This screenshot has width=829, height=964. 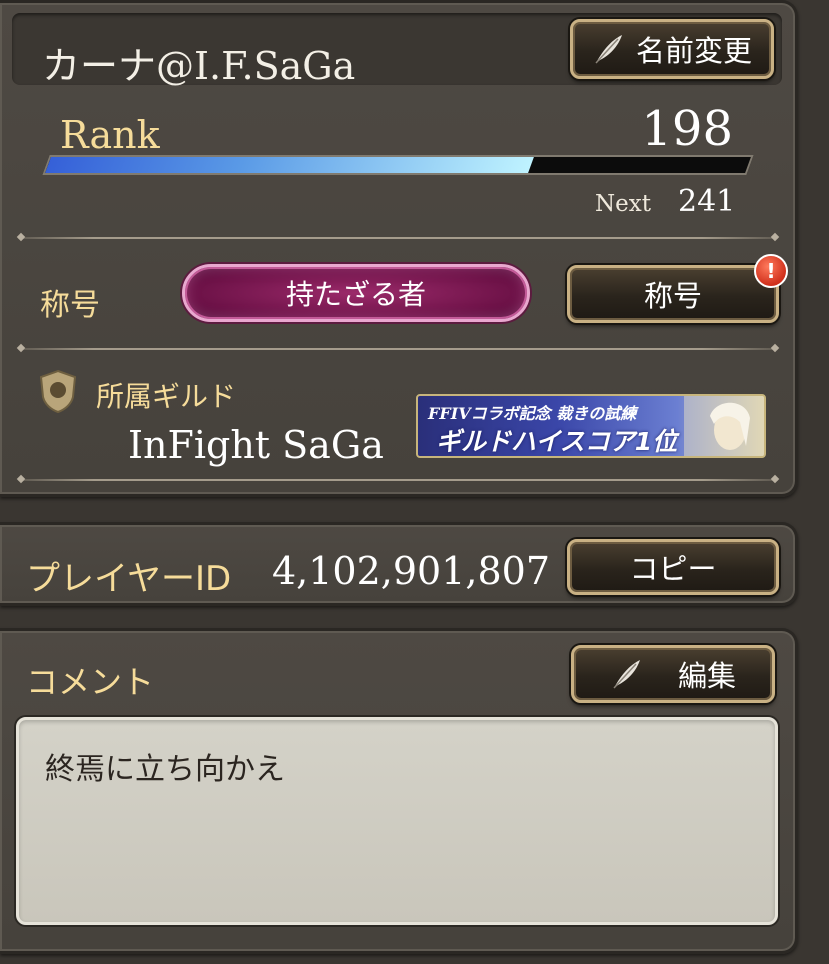 What do you see at coordinates (673, 674) in the screenshot?
I see `edit-comment-button: 編集` at bounding box center [673, 674].